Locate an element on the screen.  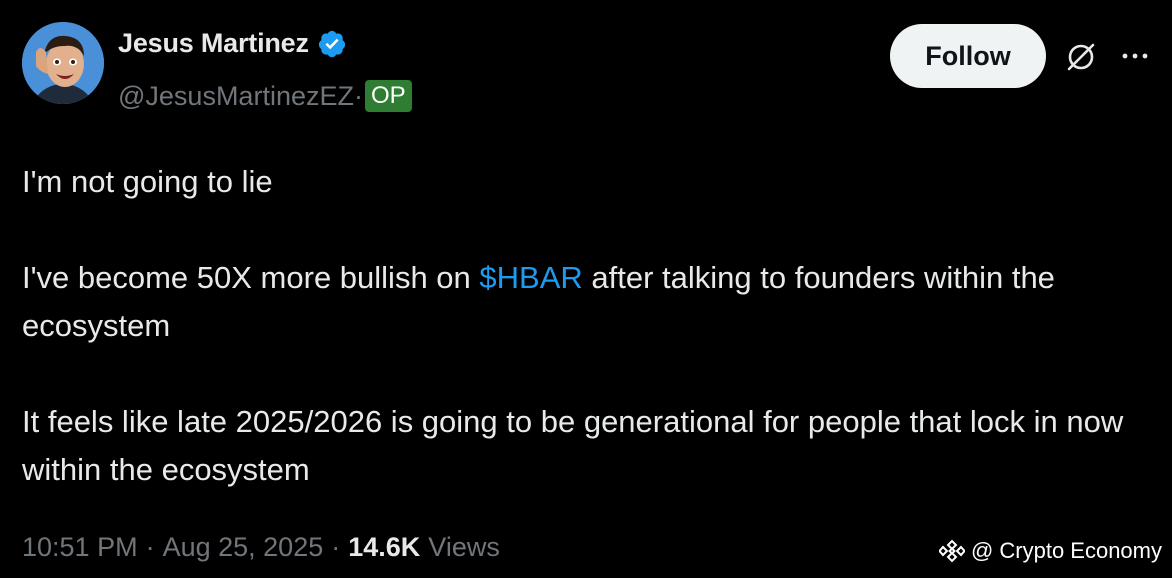
op-badge: OP is located at coordinates (388, 96).